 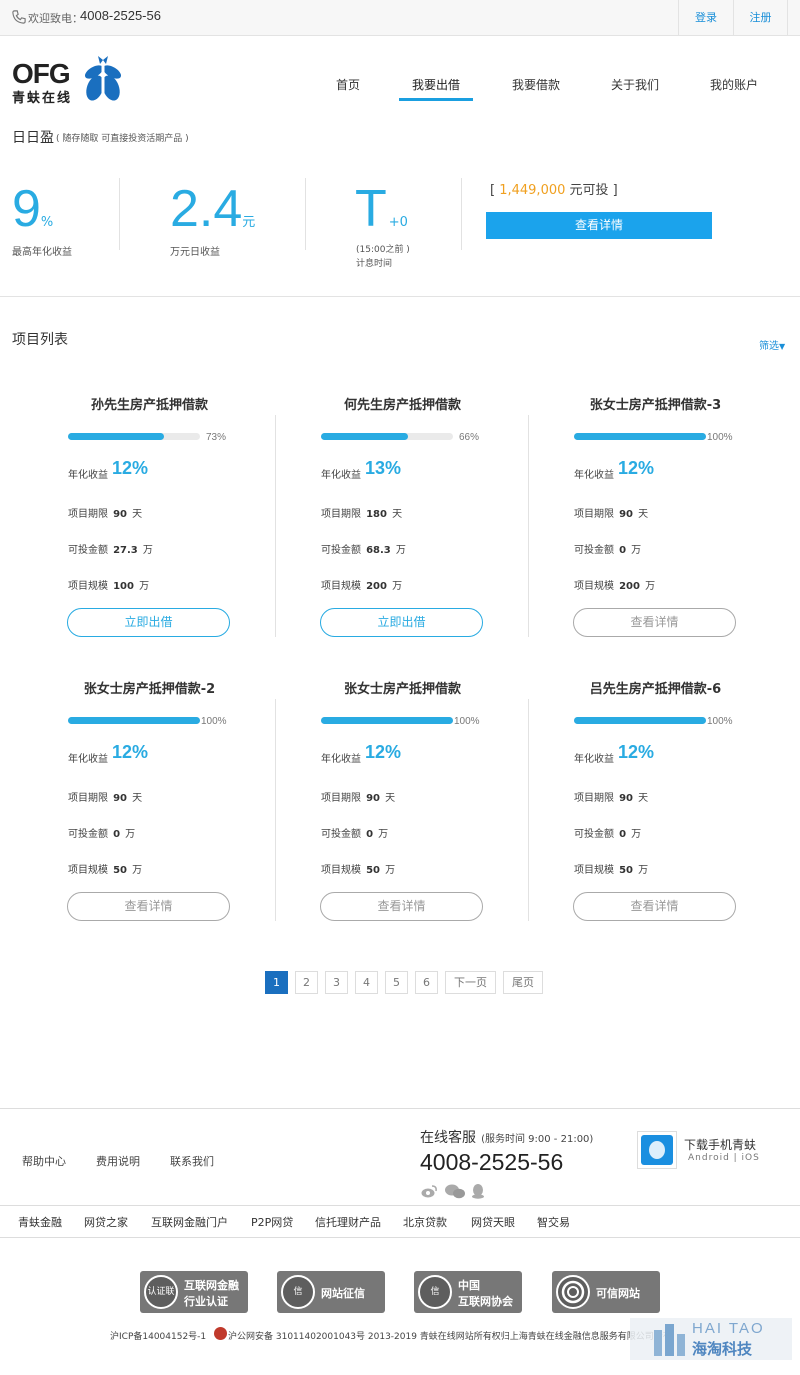 I want to click on partner-link: 信托理财产品, so click(x=348, y=1222).